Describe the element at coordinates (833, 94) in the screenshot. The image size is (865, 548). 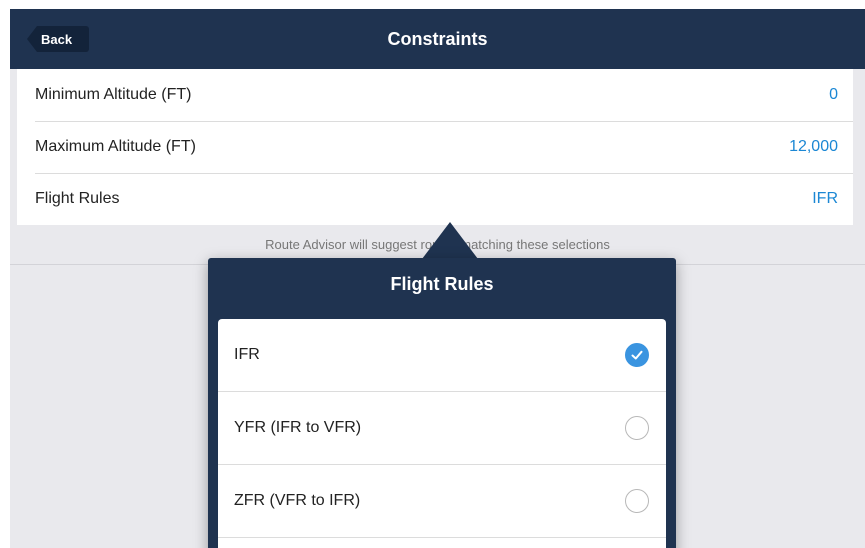
I see `row-value: 0` at that location.